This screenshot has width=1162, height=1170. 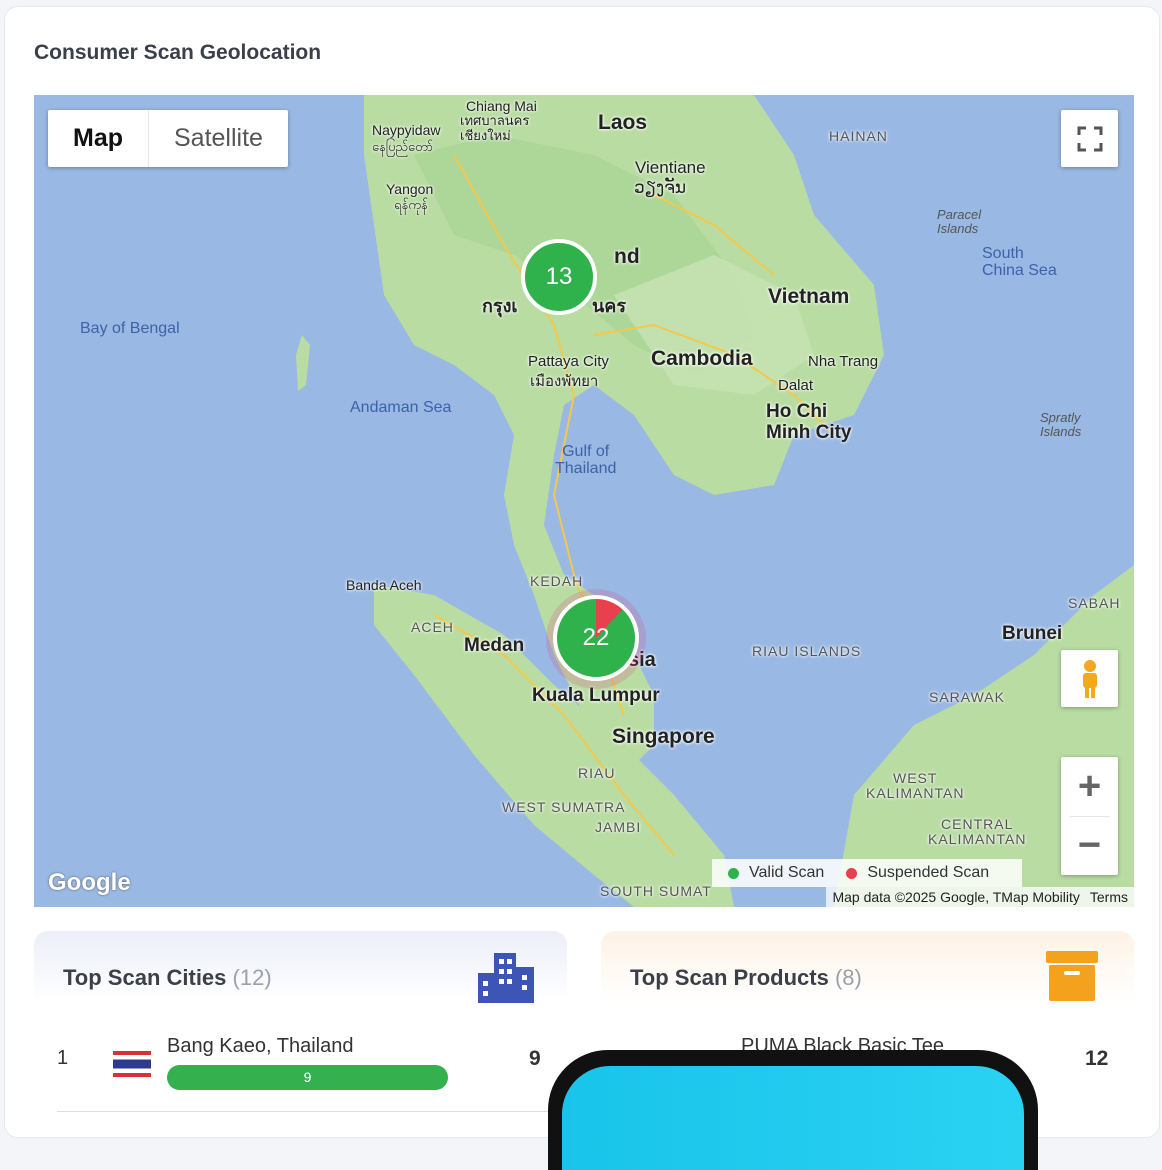 What do you see at coordinates (663, 736) in the screenshot?
I see `label-singapore: Singapore` at bounding box center [663, 736].